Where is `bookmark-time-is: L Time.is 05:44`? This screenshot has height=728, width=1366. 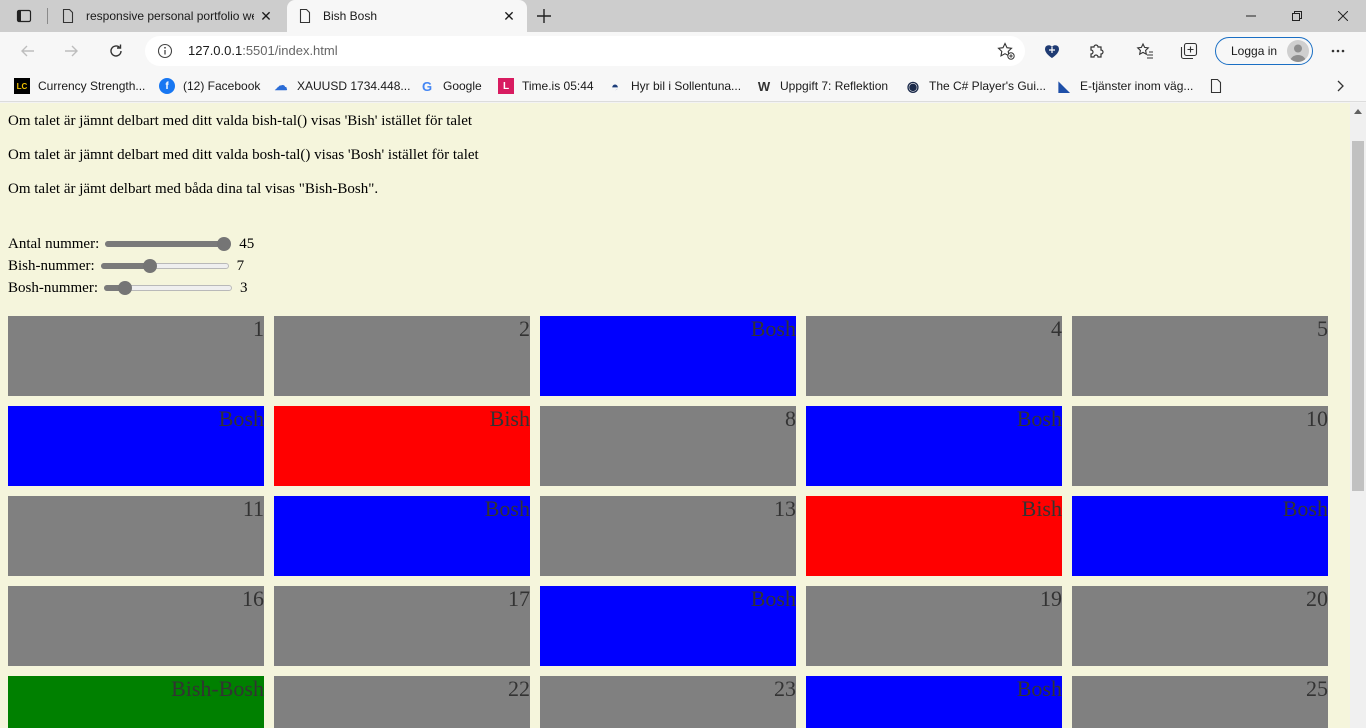
bookmark-time-is: L Time.is 05:44 is located at coordinates (546, 86).